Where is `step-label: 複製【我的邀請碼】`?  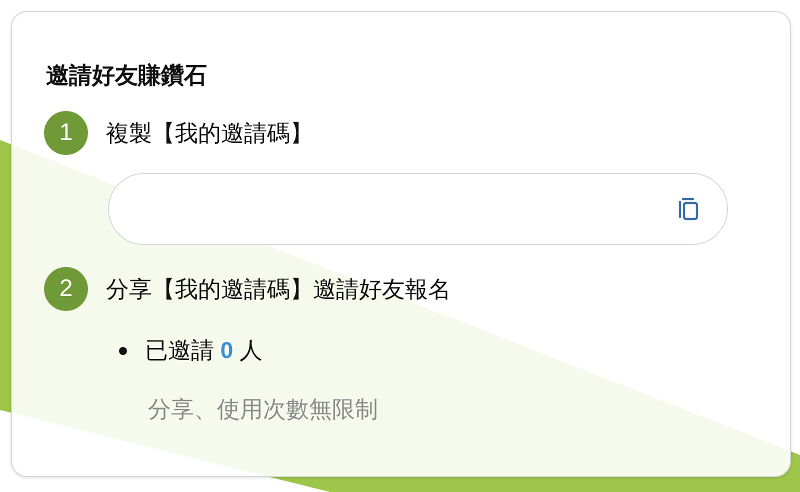 step-label: 複製【我的邀請碼】 is located at coordinates (209, 133).